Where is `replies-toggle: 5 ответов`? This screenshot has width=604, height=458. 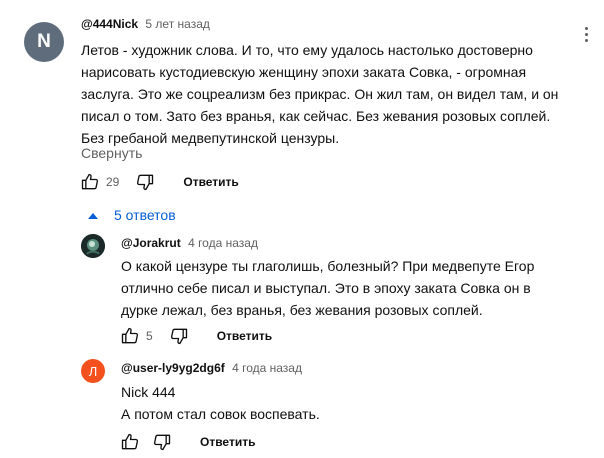 replies-toggle: 5 ответов is located at coordinates (132, 215).